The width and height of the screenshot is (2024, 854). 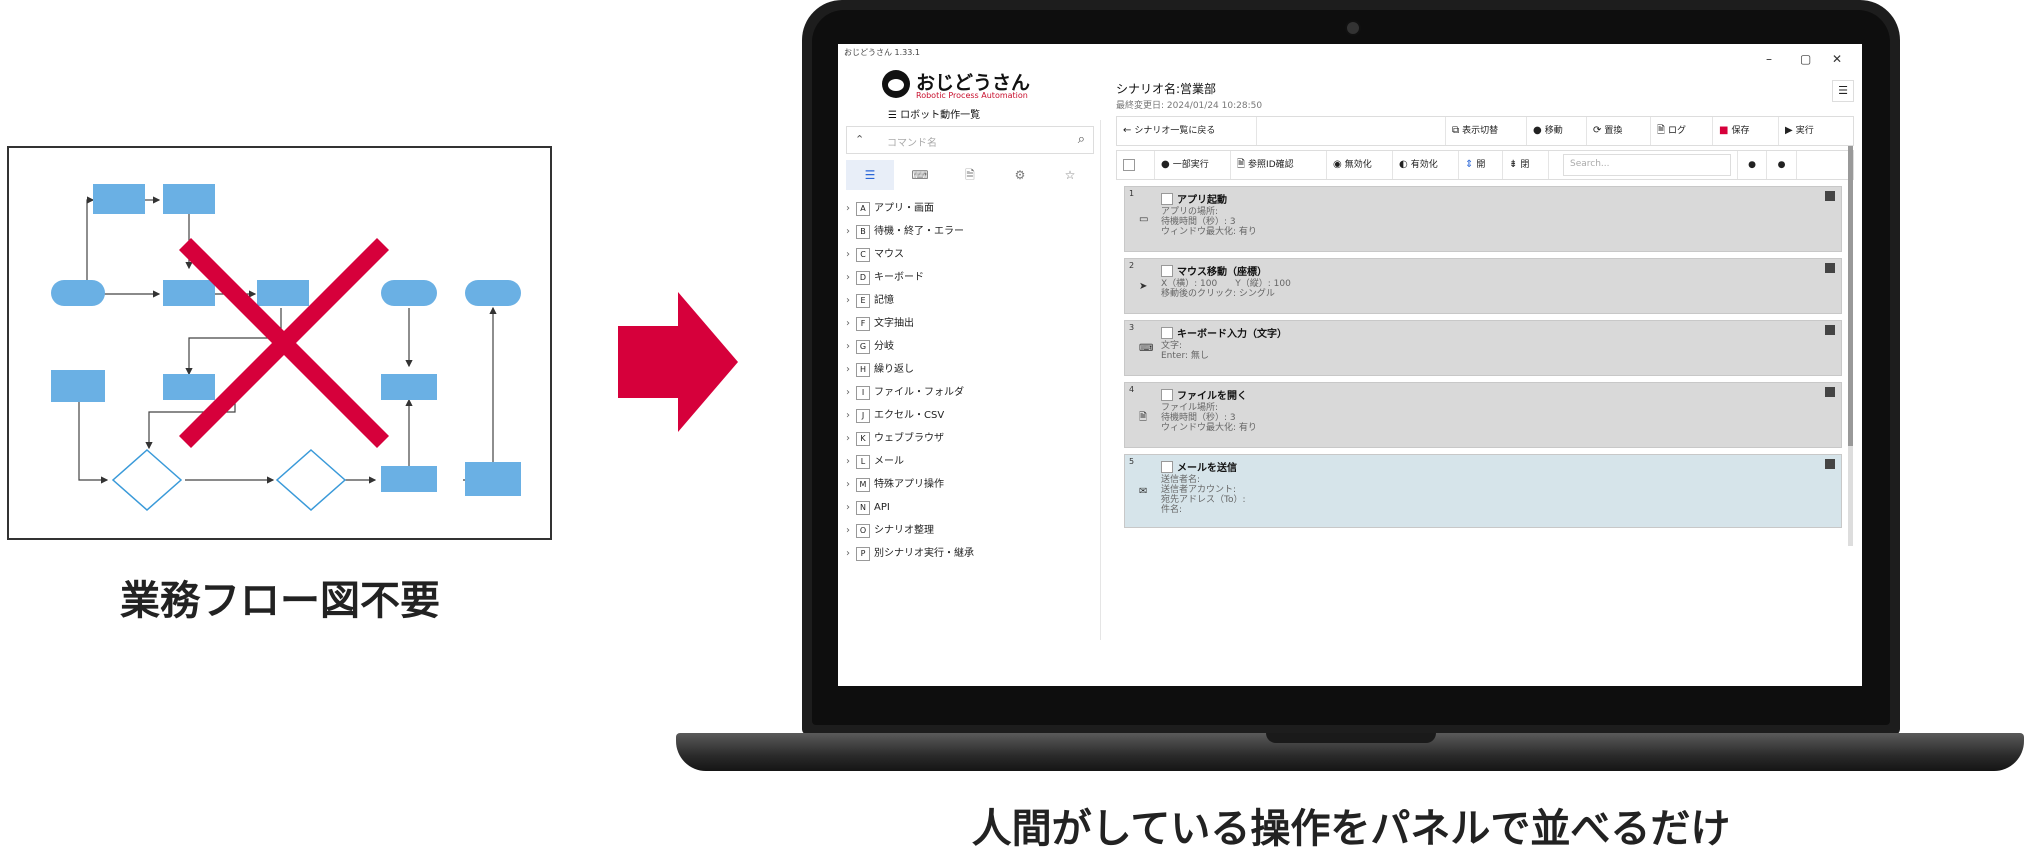 What do you see at coordinates (1132, 461) in the screenshot?
I see `step-number: 5` at bounding box center [1132, 461].